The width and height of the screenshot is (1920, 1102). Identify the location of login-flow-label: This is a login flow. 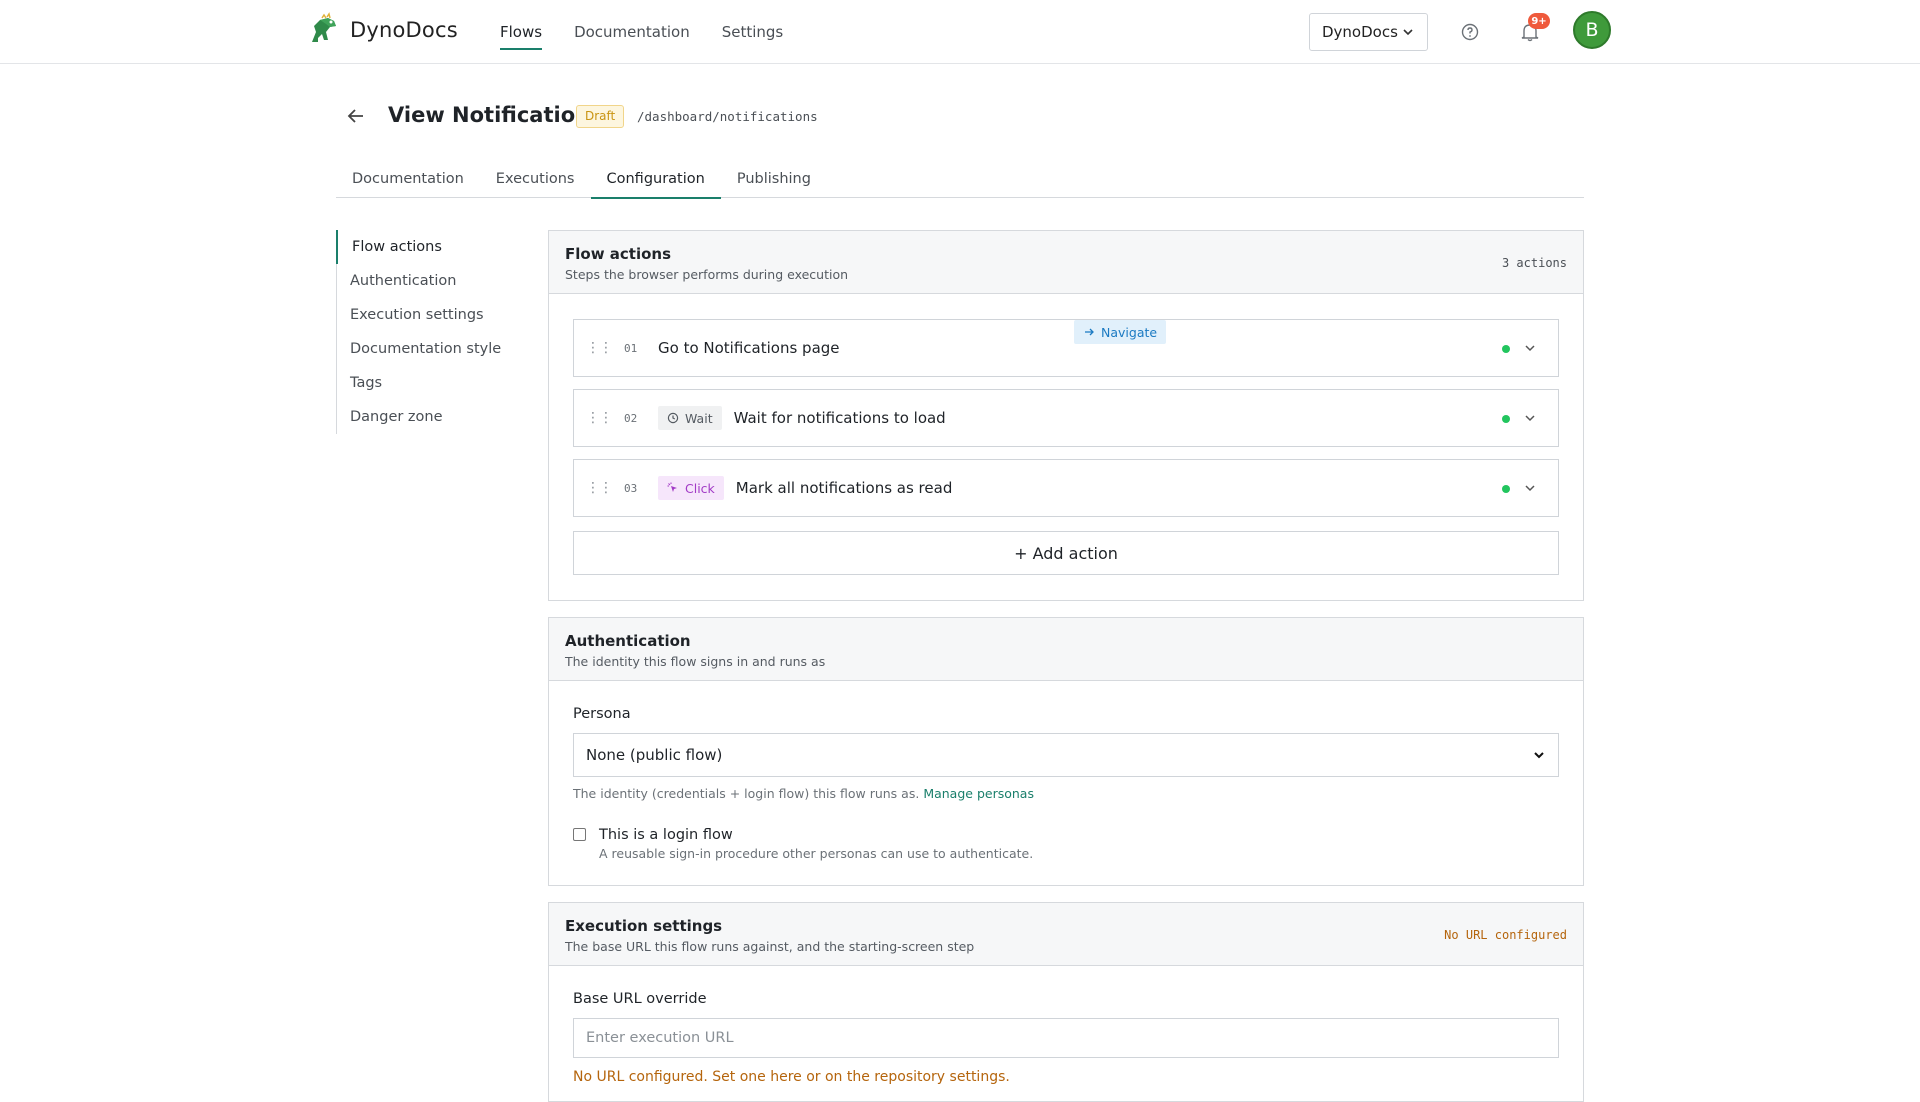
(666, 835).